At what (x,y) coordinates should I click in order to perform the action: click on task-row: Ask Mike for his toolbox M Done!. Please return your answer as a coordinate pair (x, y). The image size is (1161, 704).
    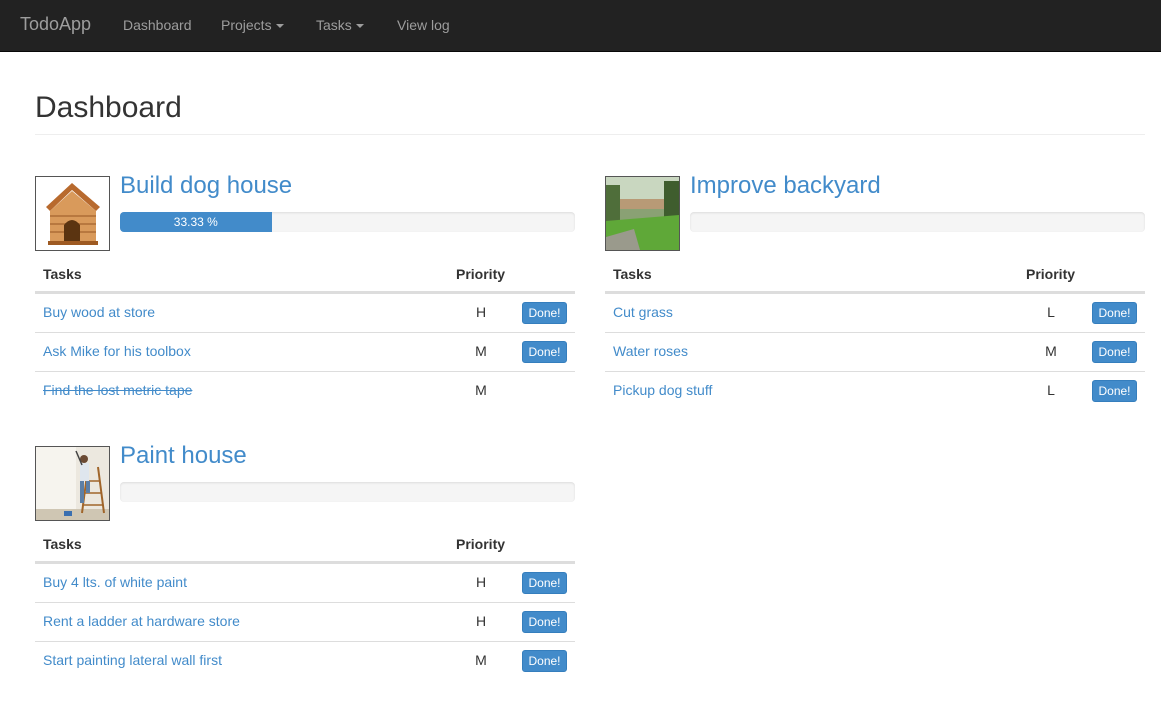
    Looking at the image, I should click on (305, 351).